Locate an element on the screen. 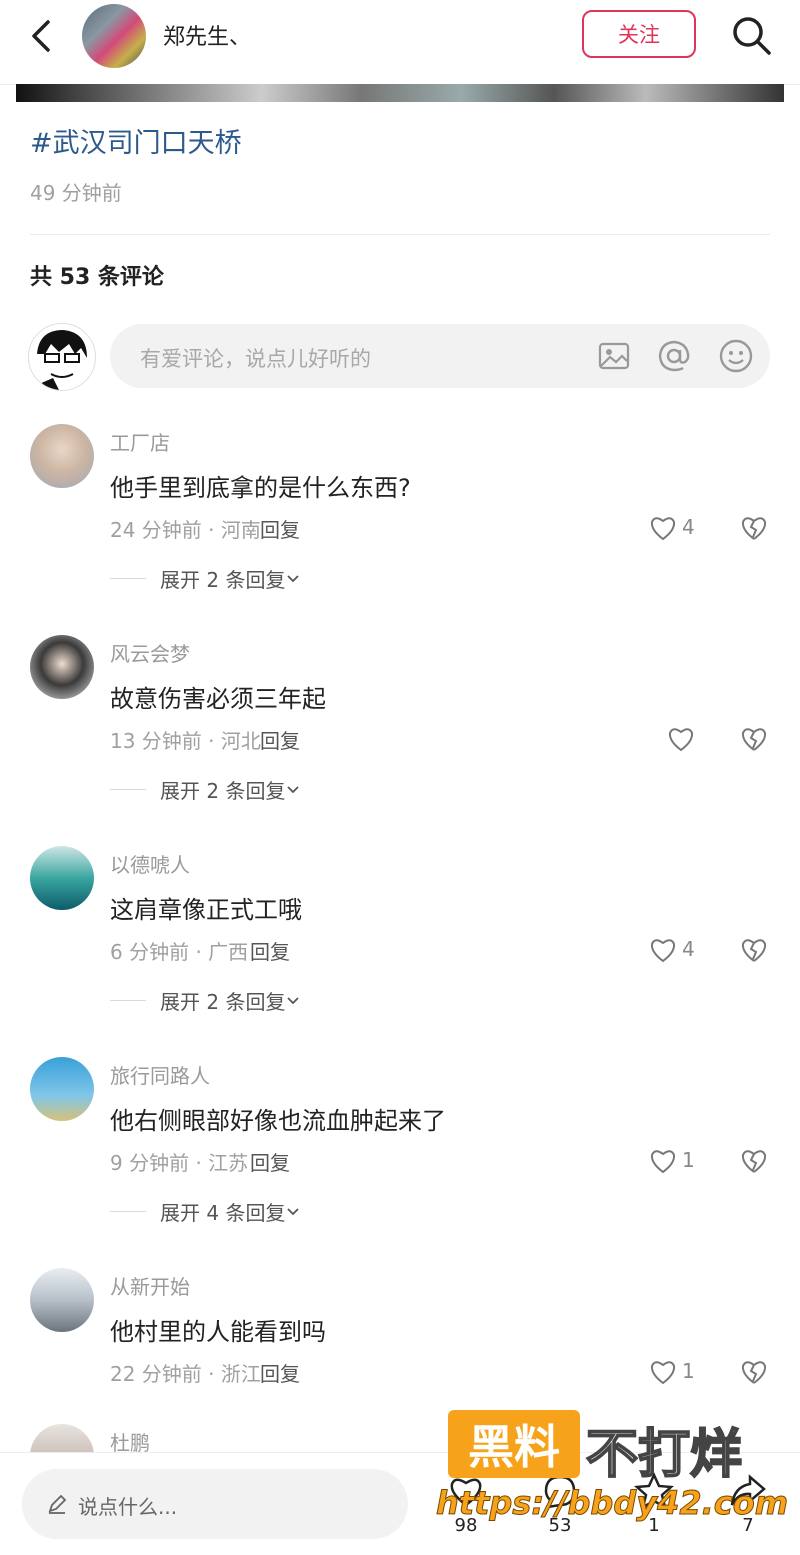  comment-meta: 6 分钟前 · 广西 is located at coordinates (179, 952).